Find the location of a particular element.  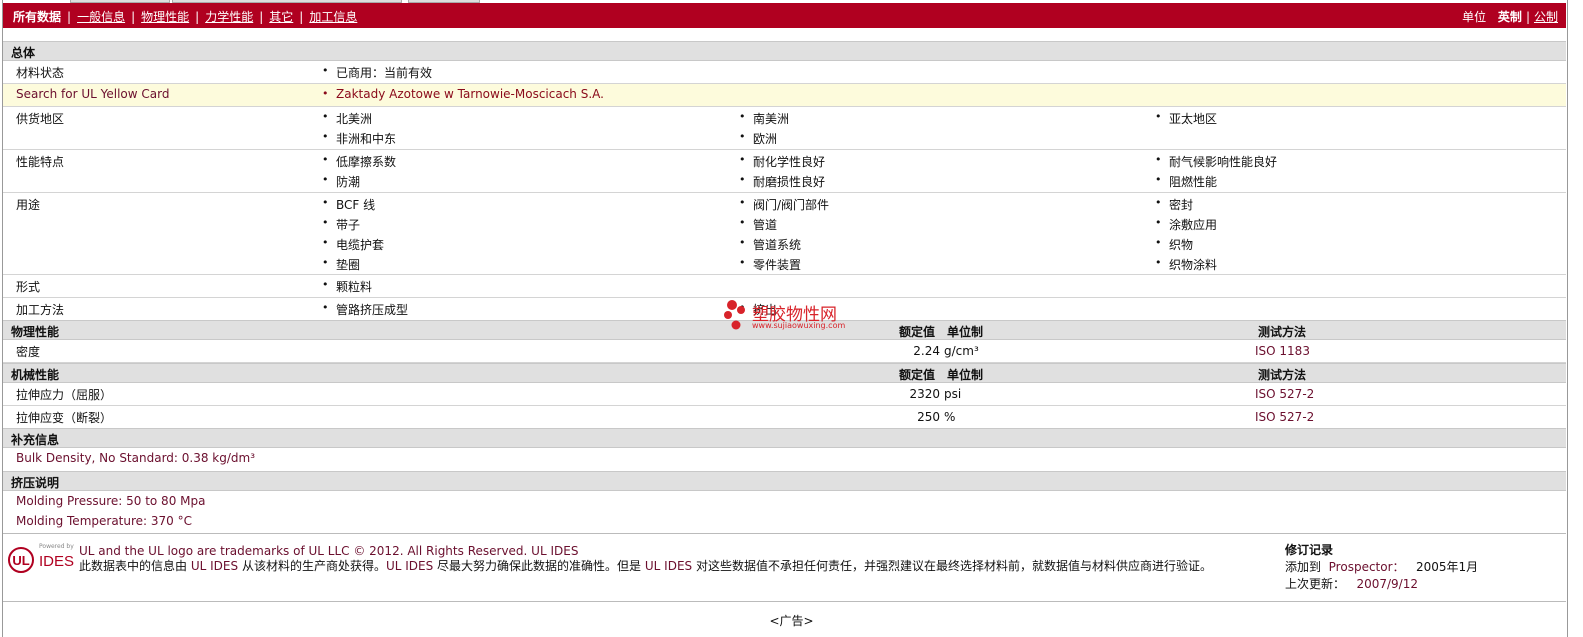

row-label: 用途 is located at coordinates (28, 205).